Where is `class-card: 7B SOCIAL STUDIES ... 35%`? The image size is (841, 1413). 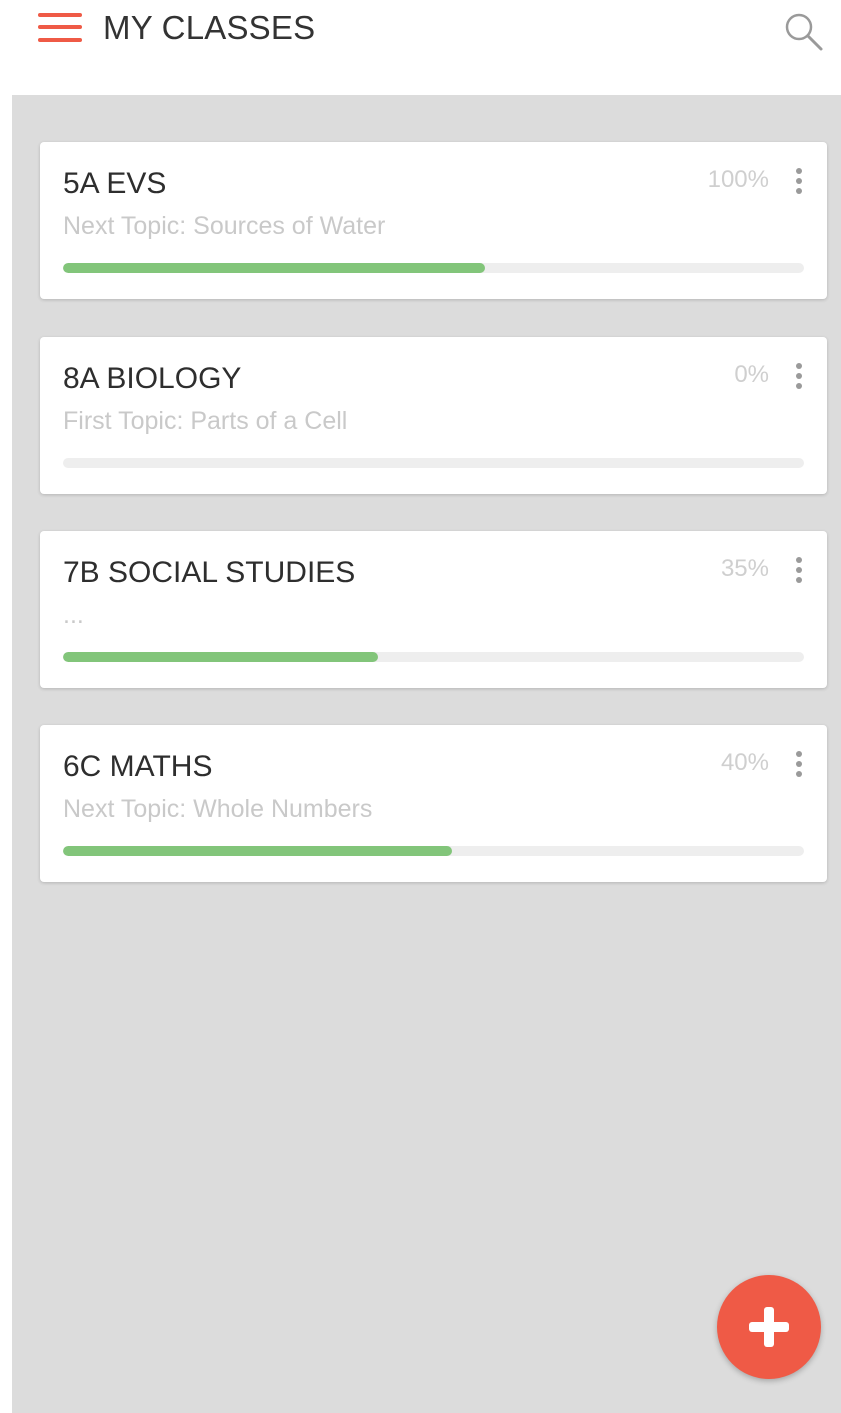 class-card: 7B SOCIAL STUDIES ... 35% is located at coordinates (433, 609).